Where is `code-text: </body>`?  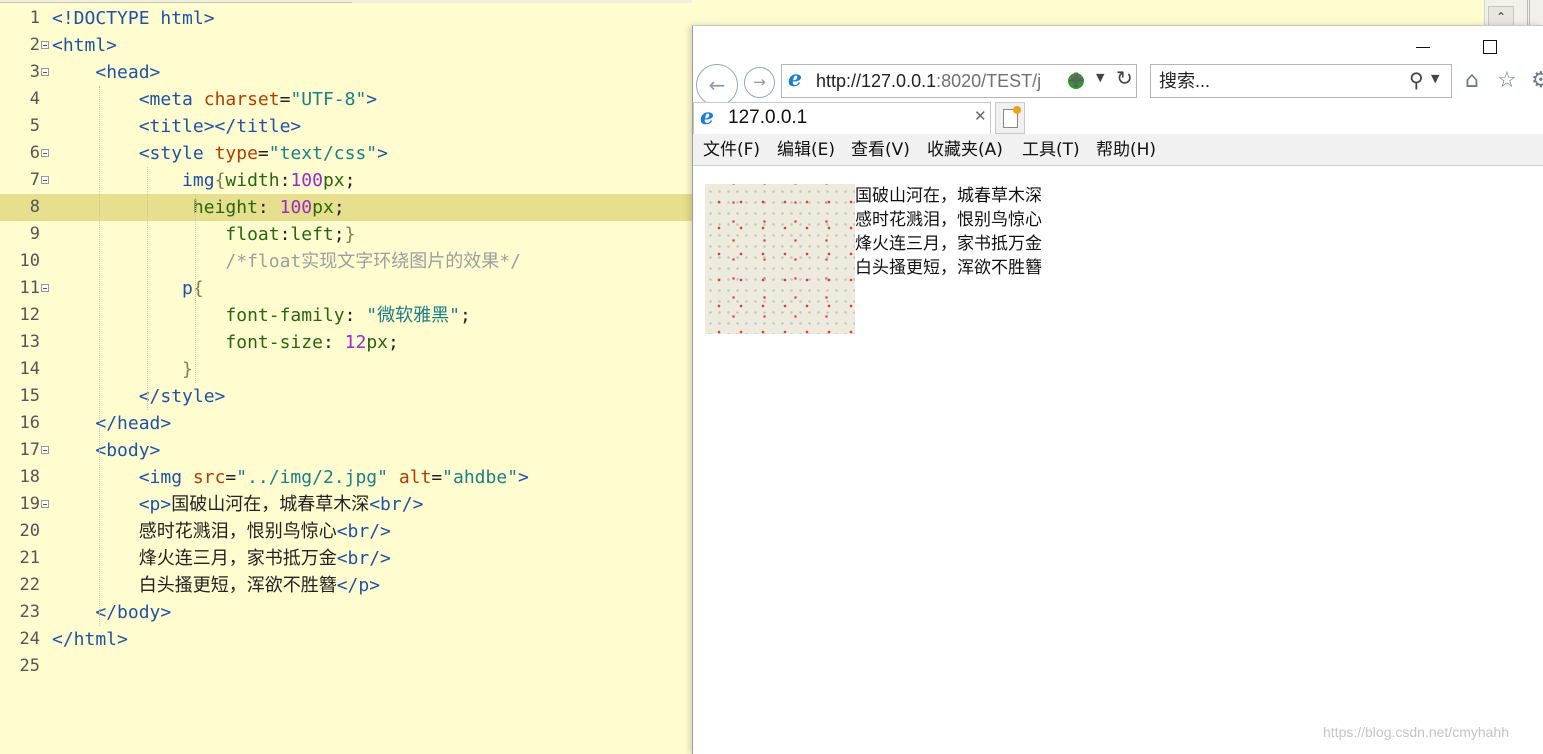 code-text: </body> is located at coordinates (111, 612).